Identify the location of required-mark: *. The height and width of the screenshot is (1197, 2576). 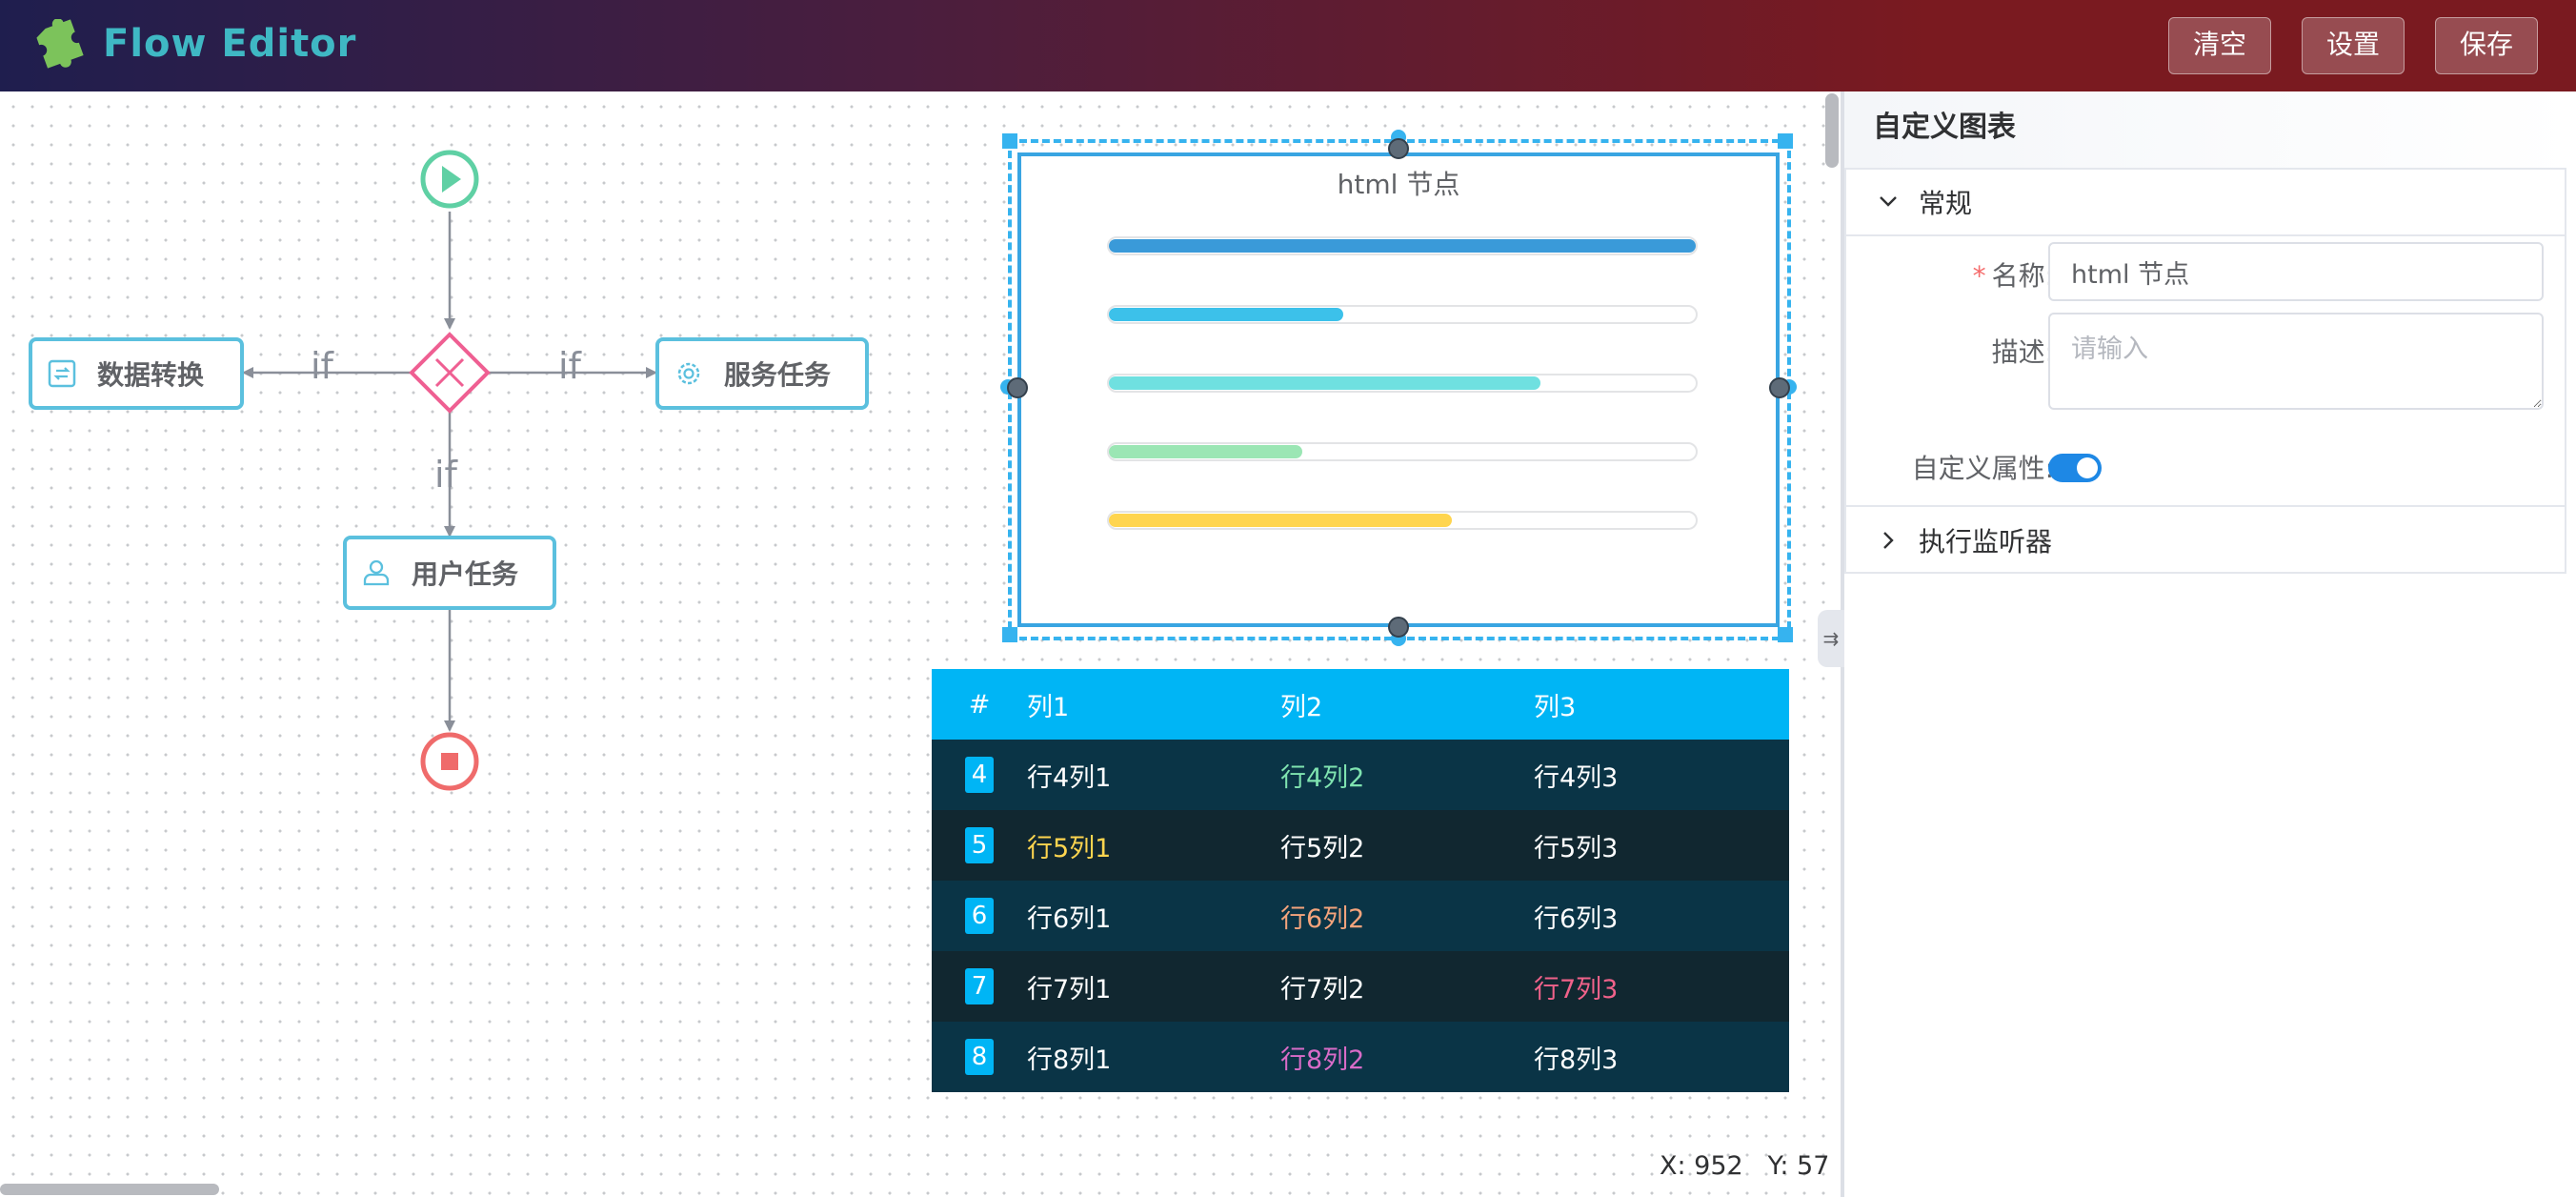
(1979, 276).